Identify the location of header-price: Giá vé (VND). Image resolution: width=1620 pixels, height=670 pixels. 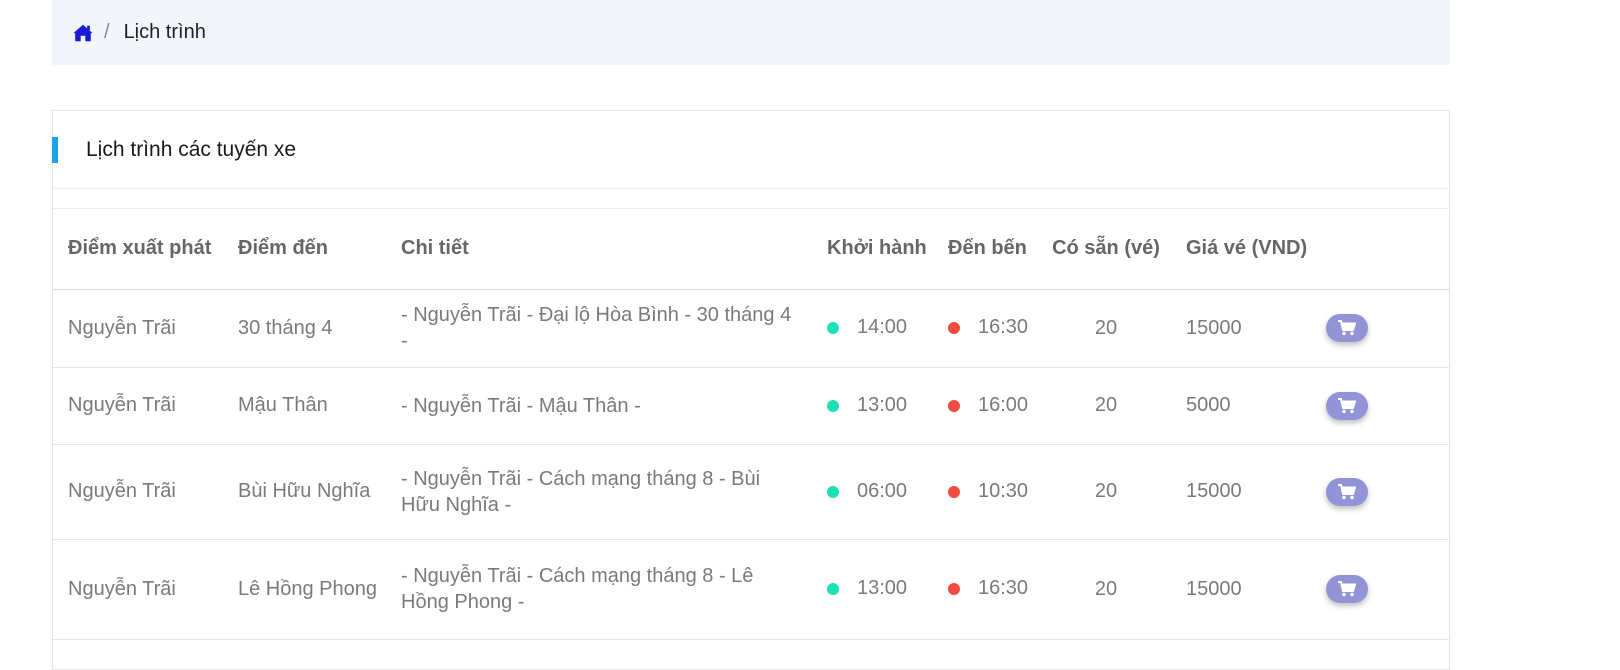
(1241, 249).